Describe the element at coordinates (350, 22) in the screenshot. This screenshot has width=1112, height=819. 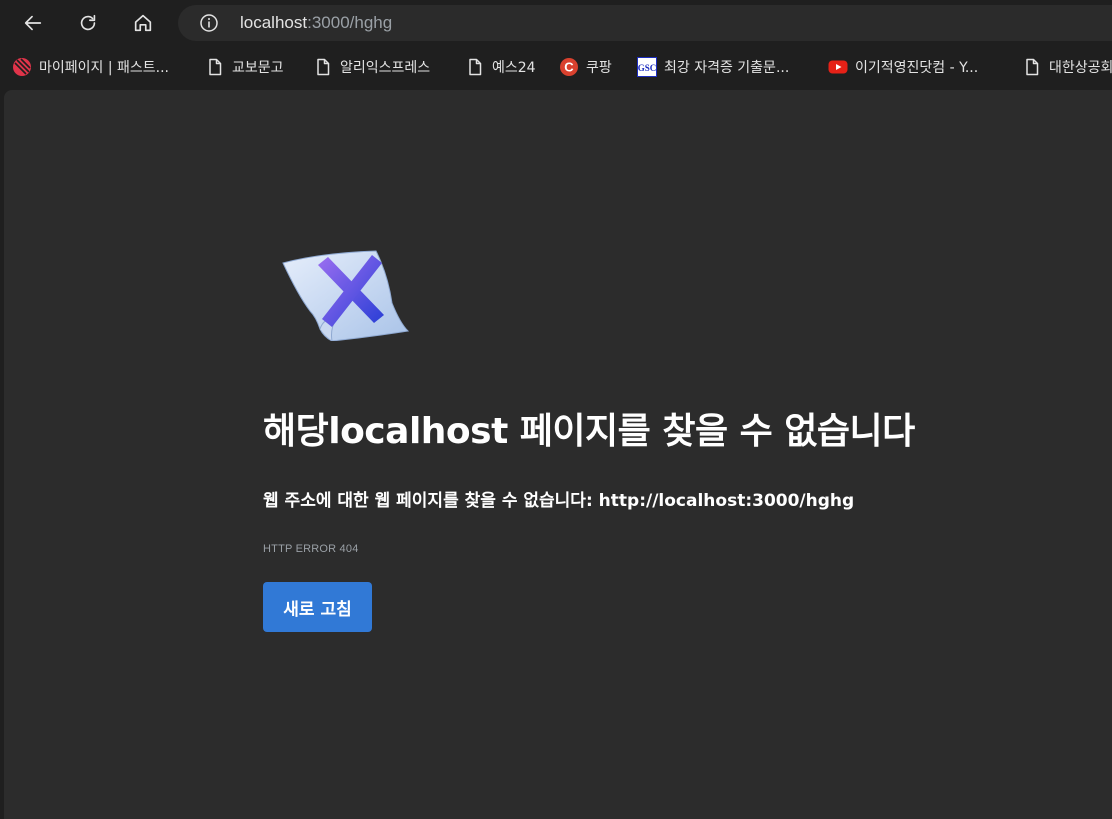
I see `url-path: :3000/hghg` at that location.